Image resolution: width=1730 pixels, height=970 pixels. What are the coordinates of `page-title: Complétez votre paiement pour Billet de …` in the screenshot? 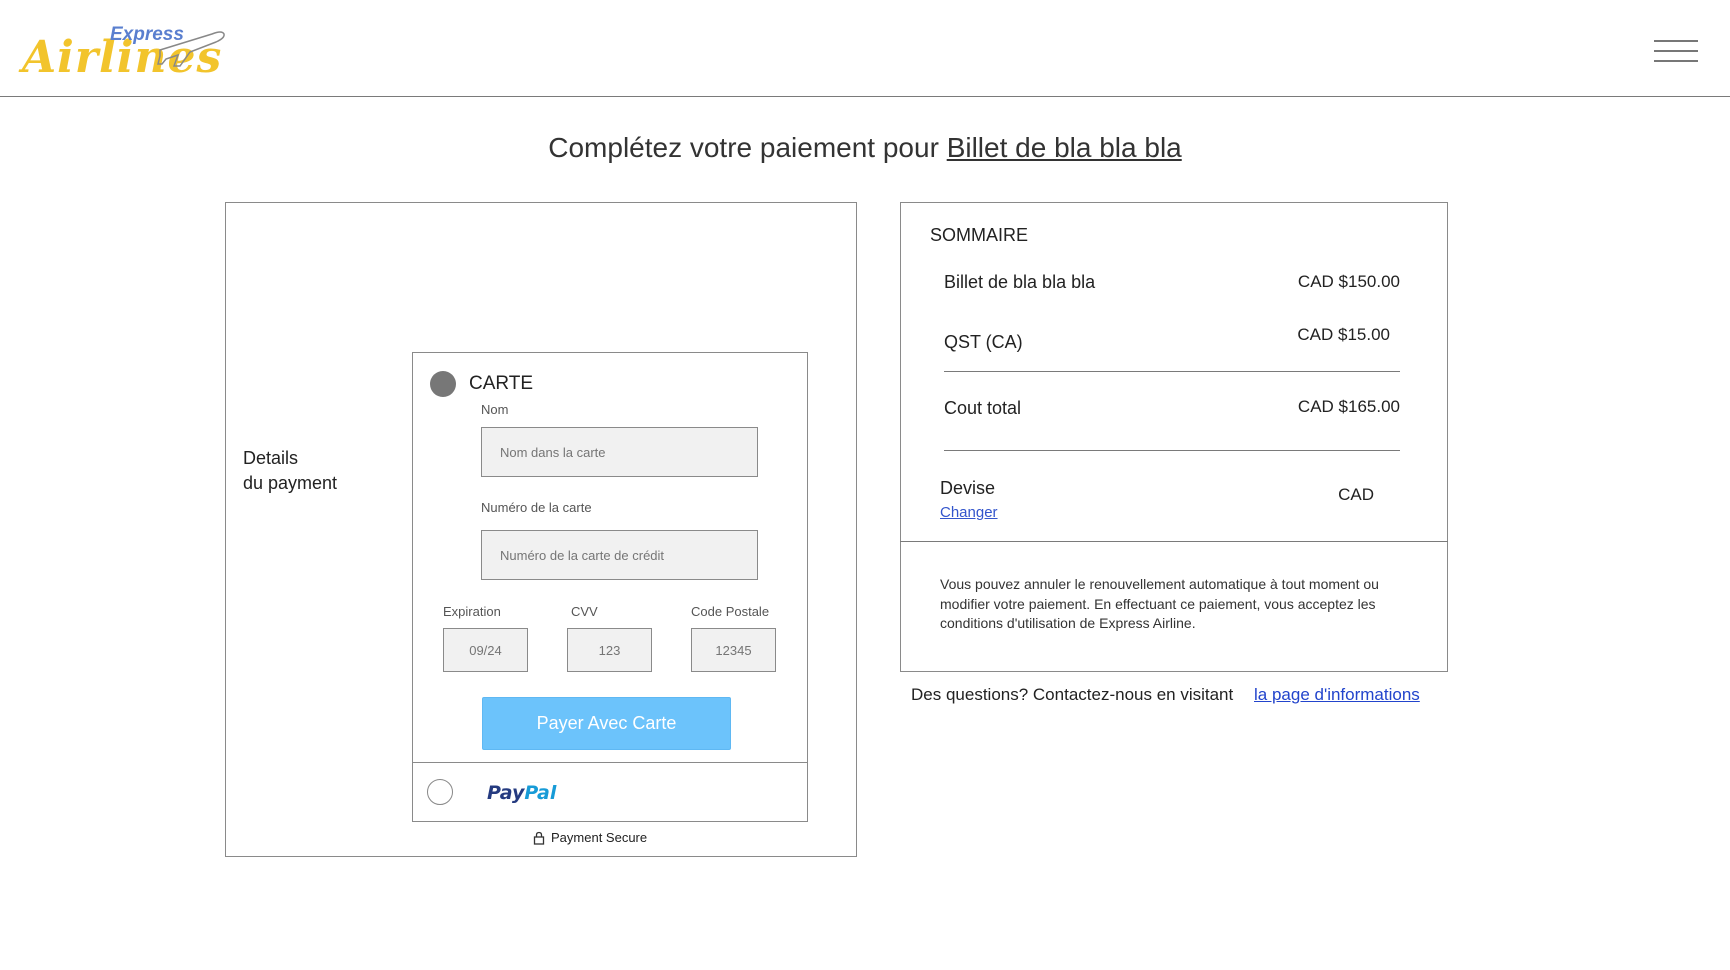 It's located at (865, 148).